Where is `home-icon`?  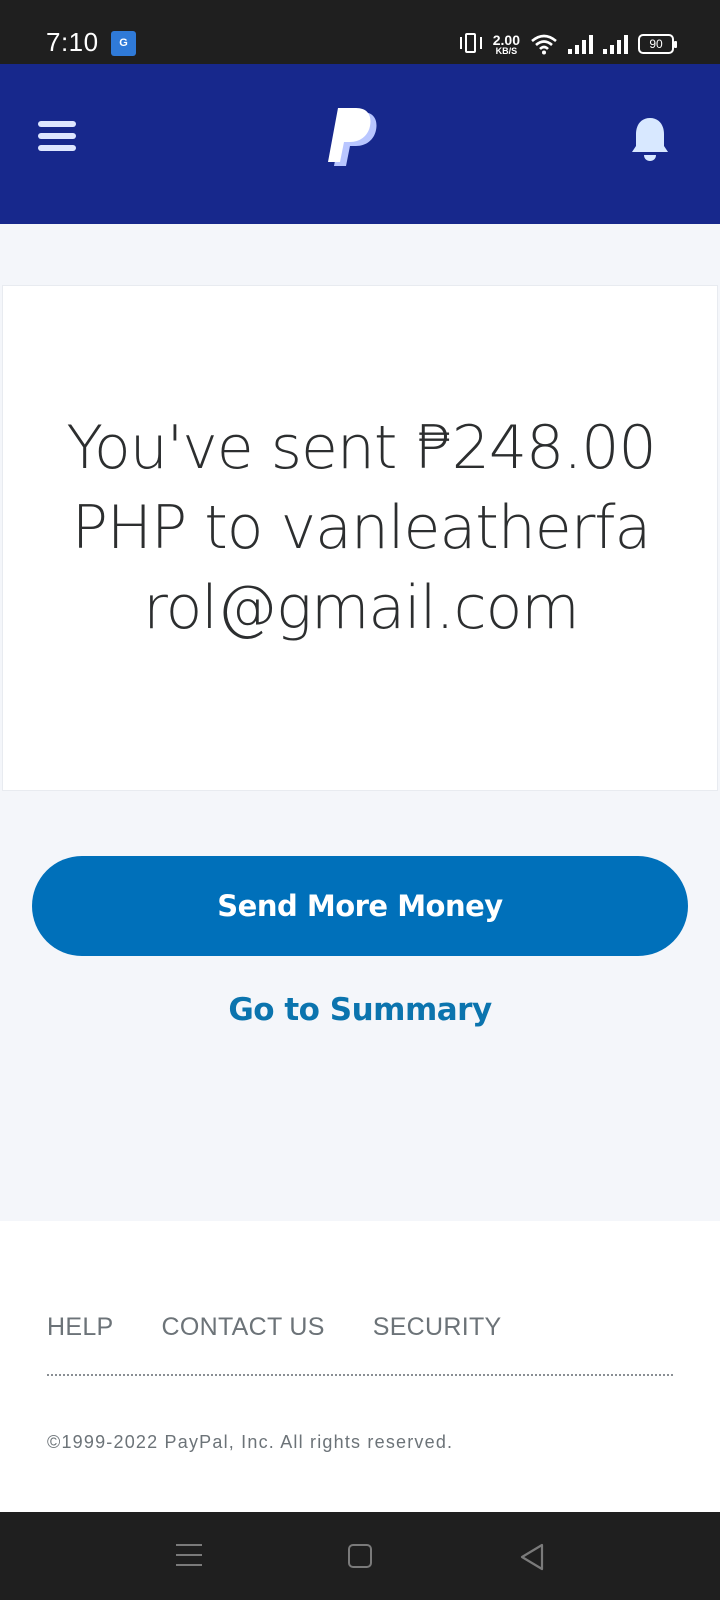
home-icon is located at coordinates (360, 1556).